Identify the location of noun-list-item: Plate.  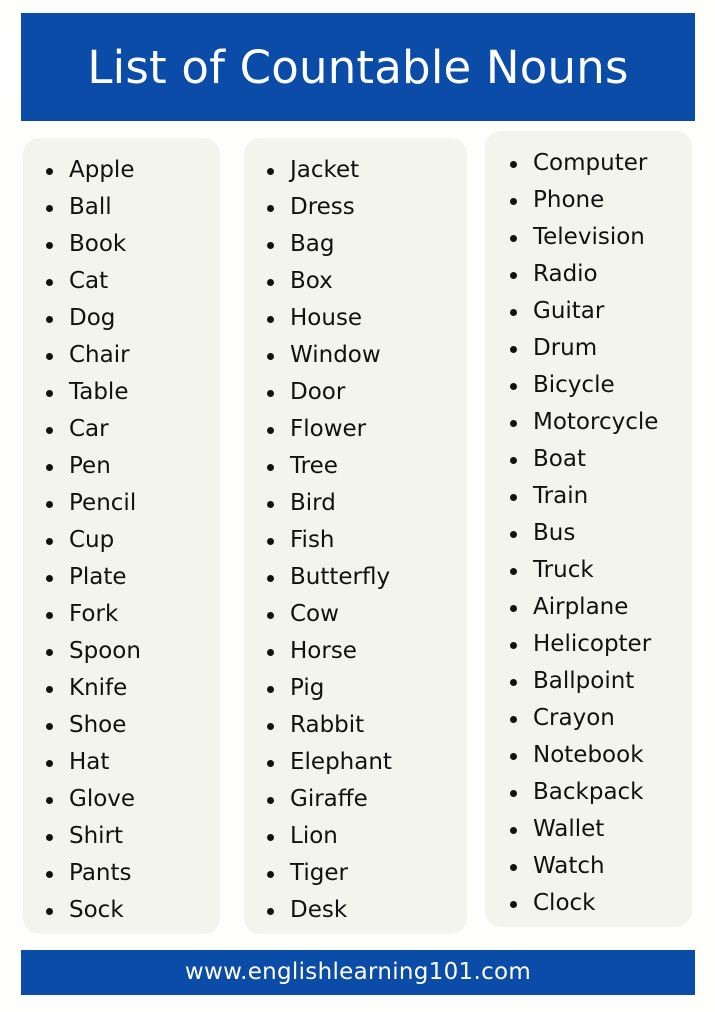
(121, 577).